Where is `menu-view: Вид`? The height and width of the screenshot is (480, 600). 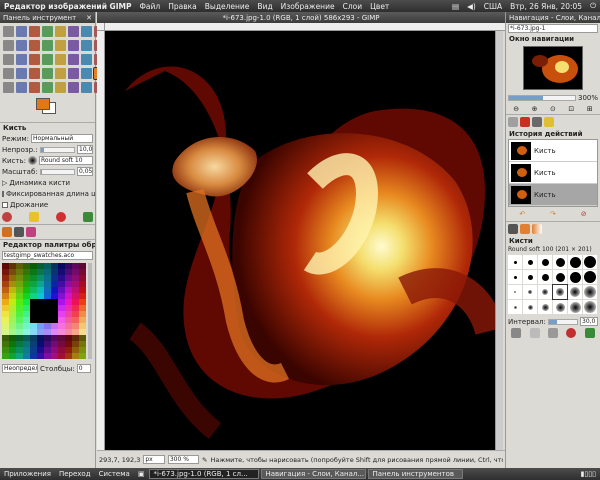
menu-view: Вид is located at coordinates (264, 6).